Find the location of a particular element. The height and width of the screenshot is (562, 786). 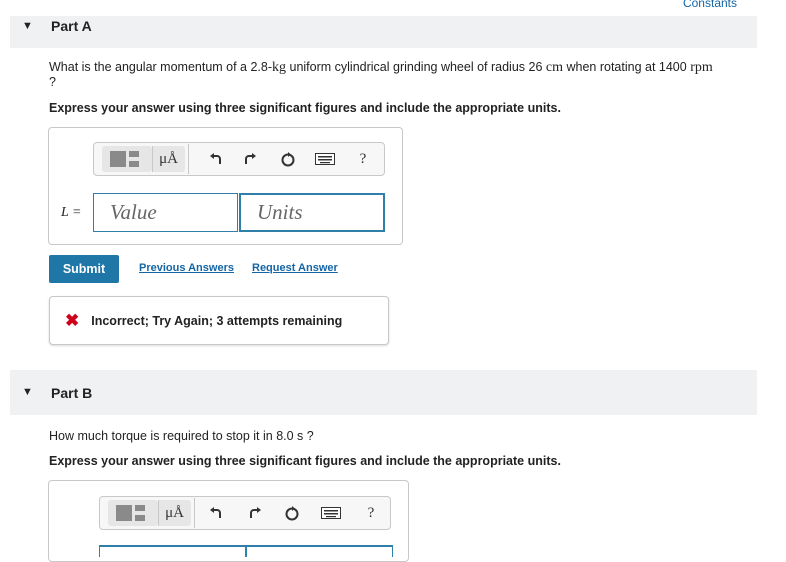

variable-label: L = is located at coordinates (71, 212).